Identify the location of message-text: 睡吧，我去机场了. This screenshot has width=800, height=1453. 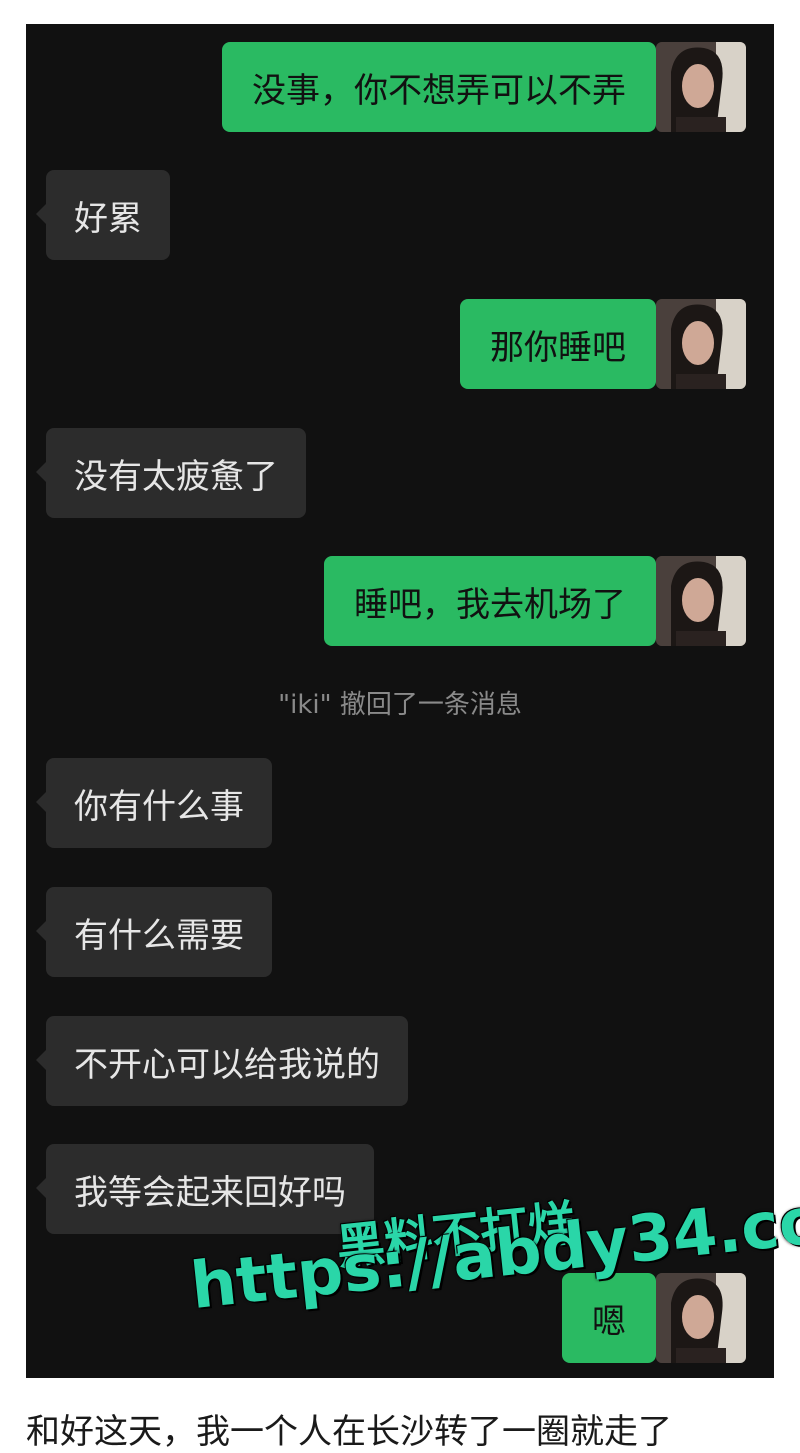
(490, 604).